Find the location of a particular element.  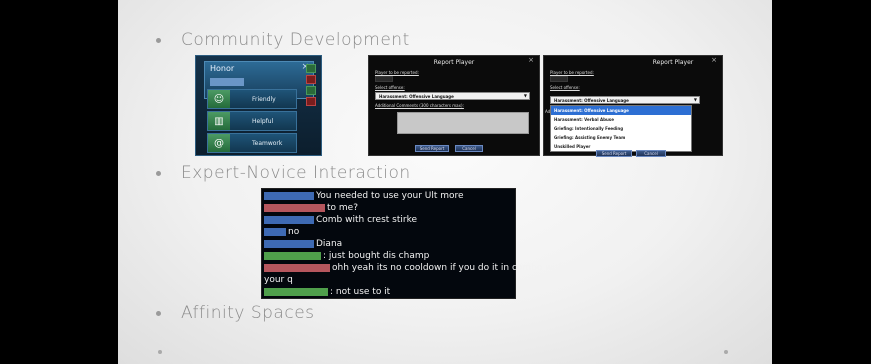

bullet-text: Community Development is located at coordinates (295, 40).